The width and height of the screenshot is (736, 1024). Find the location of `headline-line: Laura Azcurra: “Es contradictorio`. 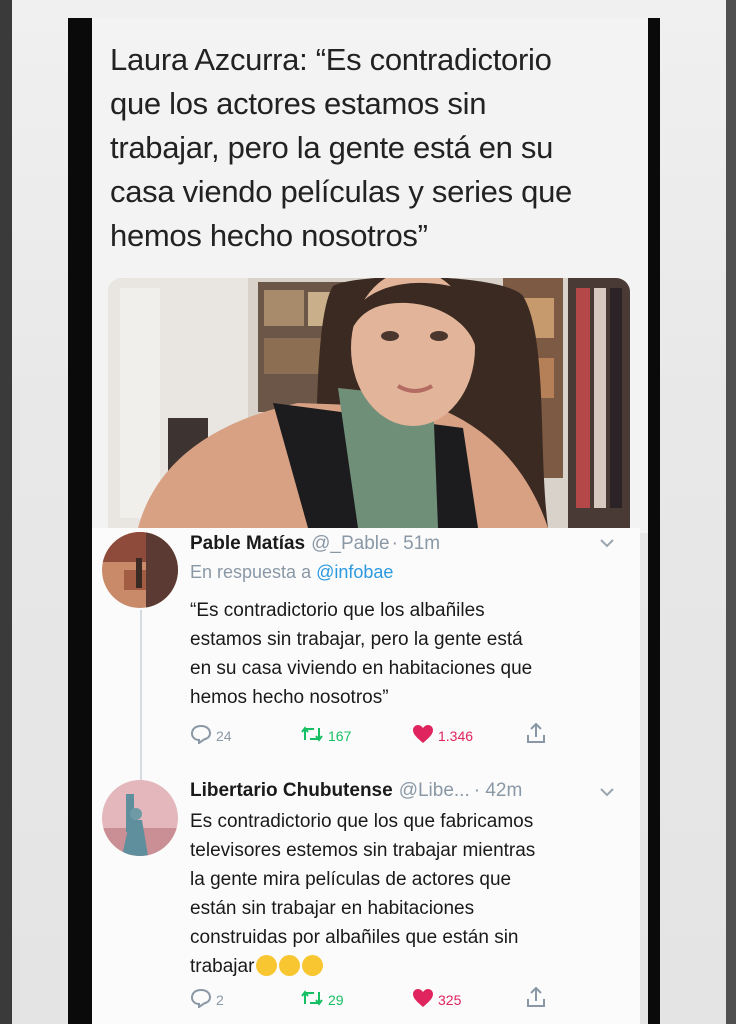

headline-line: Laura Azcurra: “Es contradictorio is located at coordinates (331, 59).